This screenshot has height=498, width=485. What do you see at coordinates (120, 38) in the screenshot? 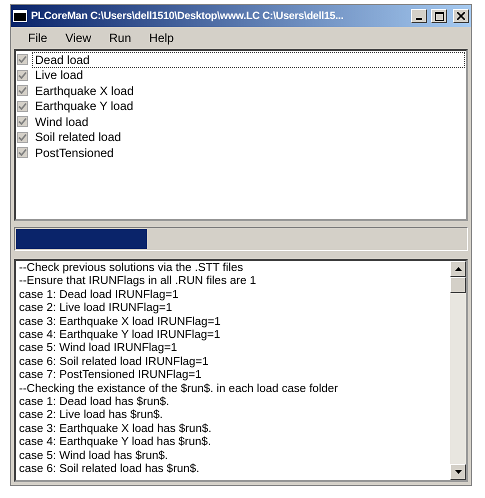
I see `menu-item: Run` at bounding box center [120, 38].